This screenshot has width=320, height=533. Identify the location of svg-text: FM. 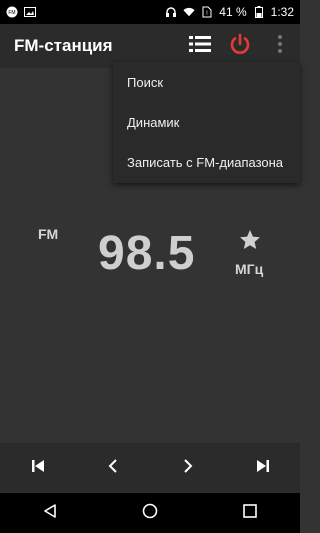
(11, 13).